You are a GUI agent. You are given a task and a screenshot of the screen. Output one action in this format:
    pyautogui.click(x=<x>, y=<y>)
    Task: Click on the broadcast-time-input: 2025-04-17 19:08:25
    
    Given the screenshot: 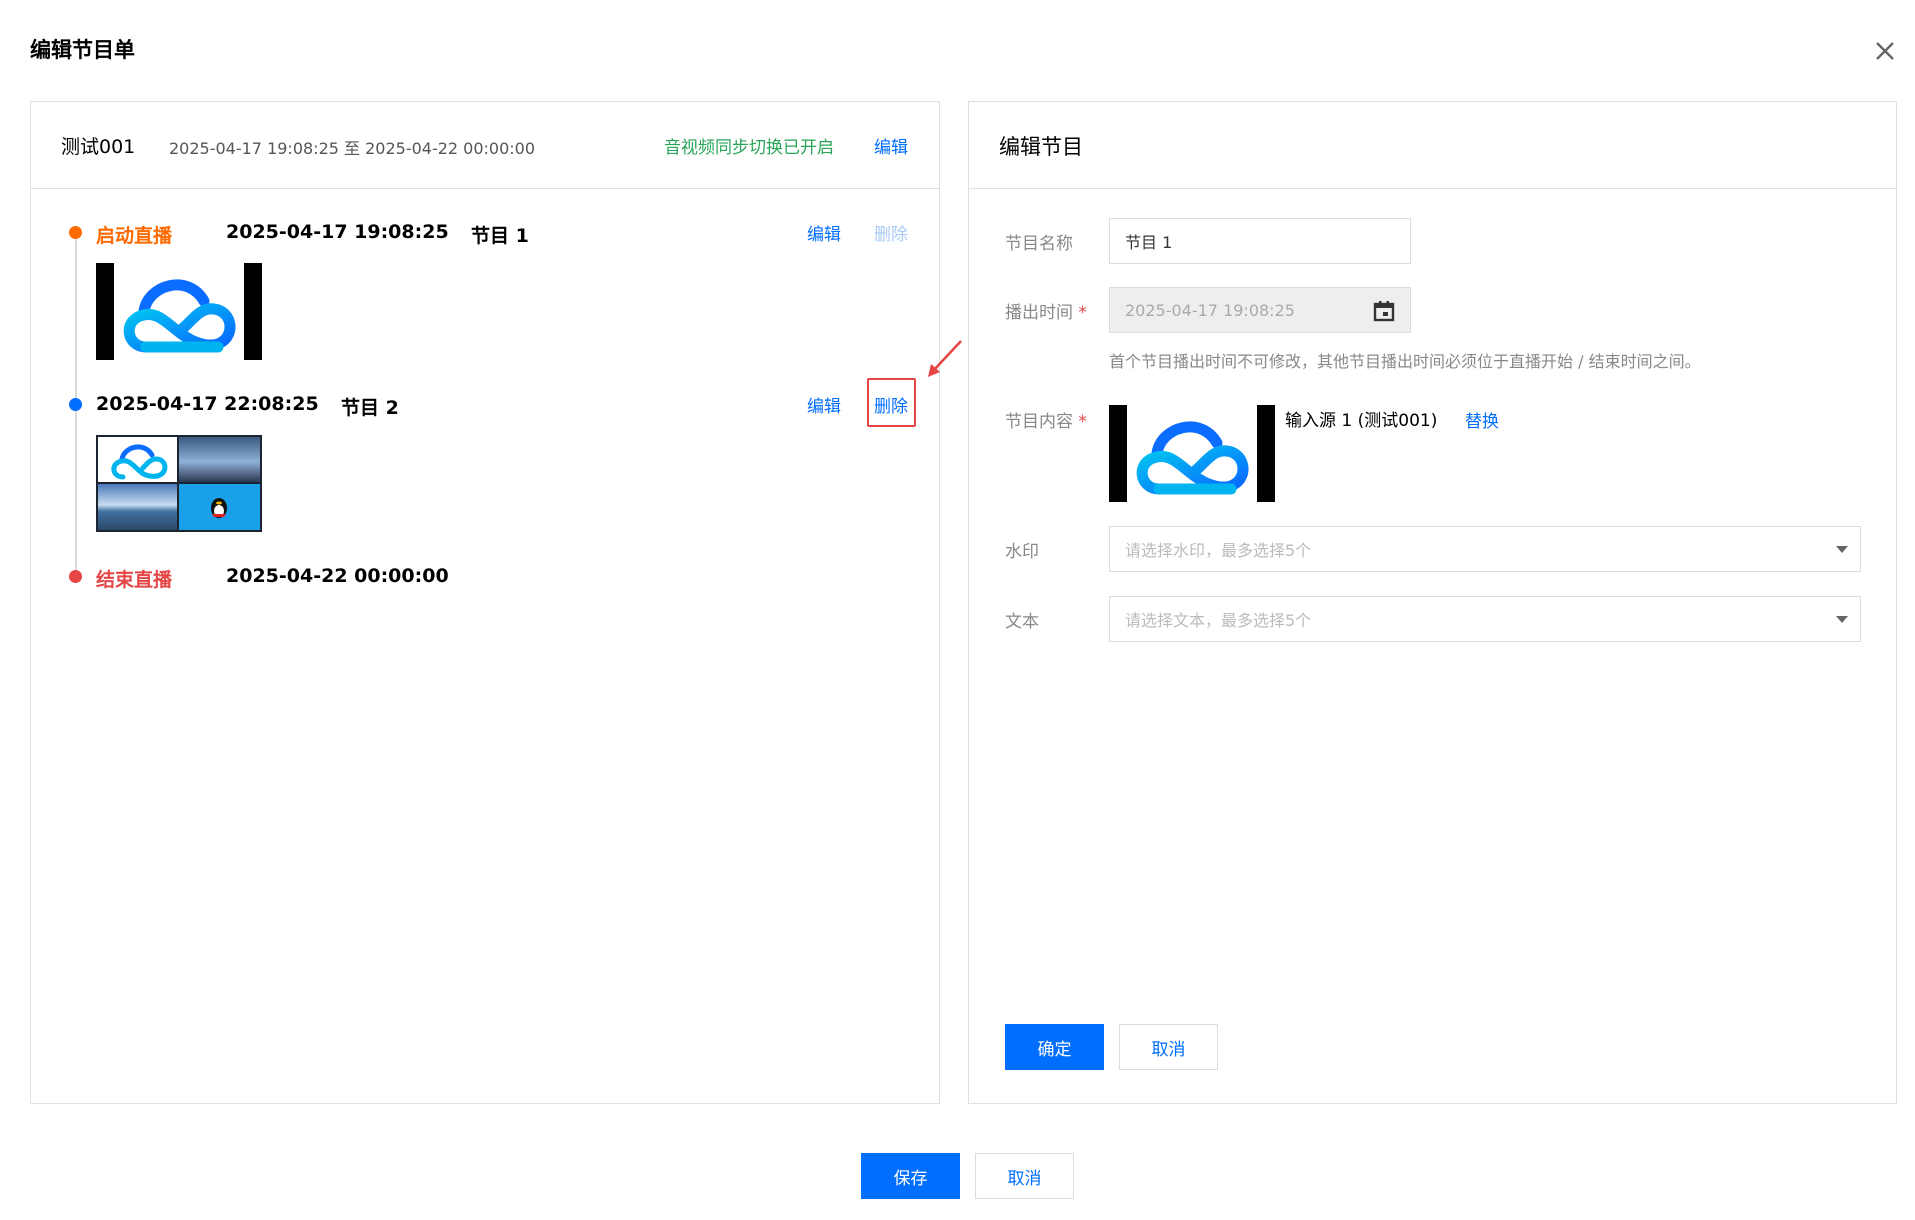 What is the action you would take?
    pyautogui.click(x=1260, y=310)
    